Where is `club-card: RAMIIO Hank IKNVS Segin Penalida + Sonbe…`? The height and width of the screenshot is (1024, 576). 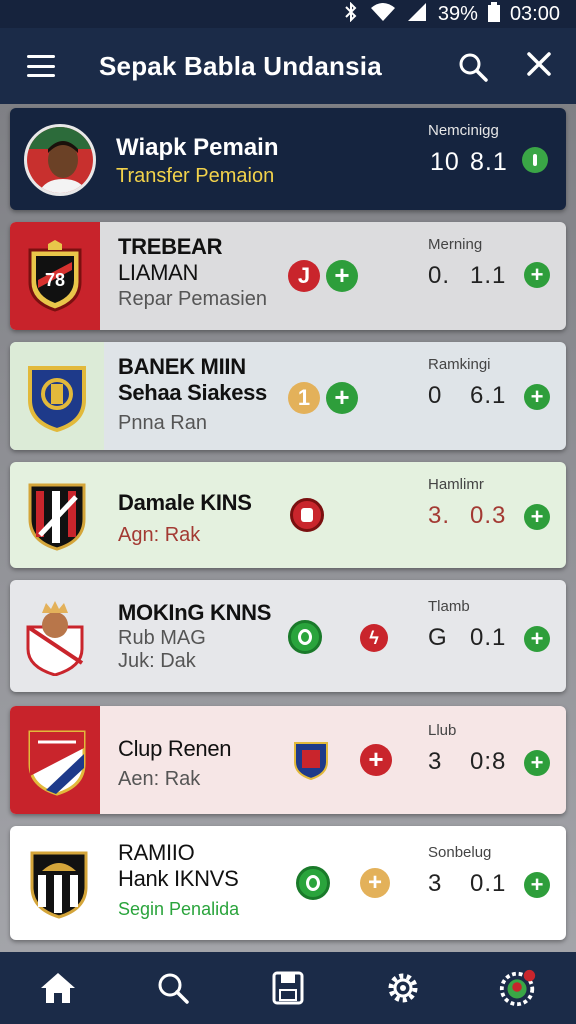 club-card: RAMIIO Hank IKNVS Segin Penalida + Sonbe… is located at coordinates (288, 883).